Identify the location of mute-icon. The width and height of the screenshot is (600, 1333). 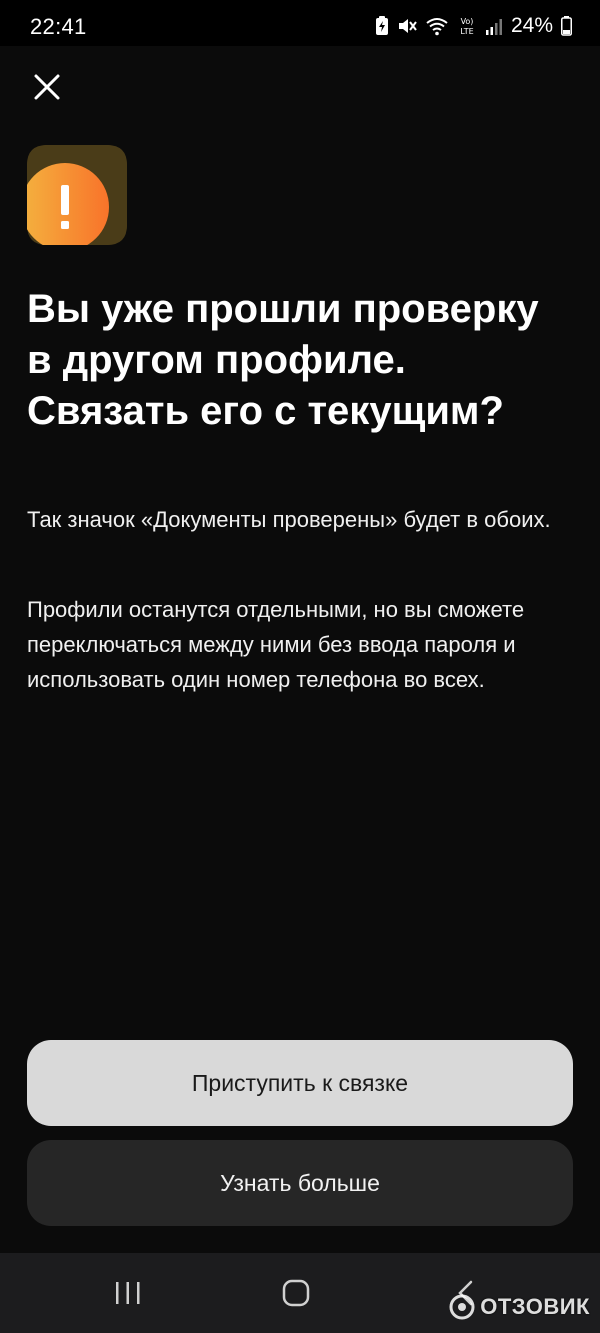
(407, 26).